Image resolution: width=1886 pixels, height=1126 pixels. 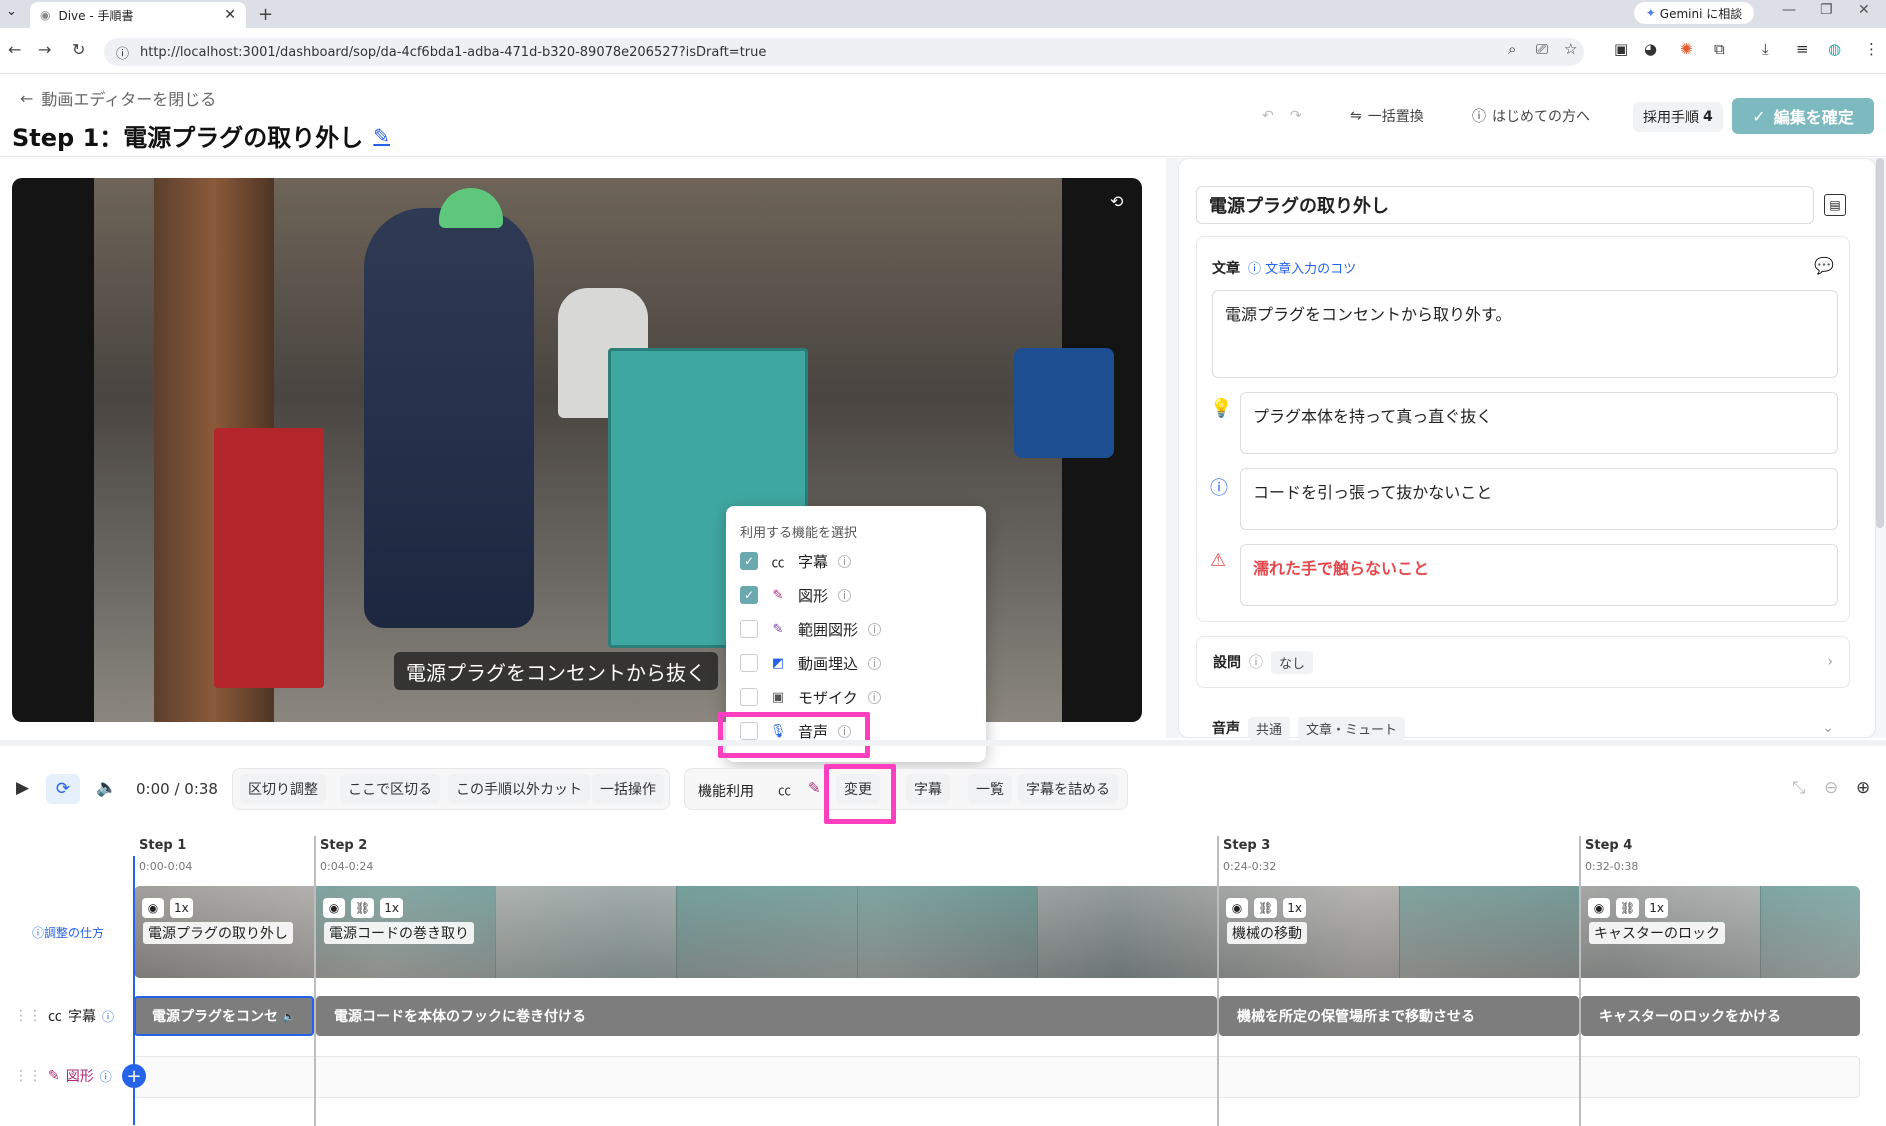 What do you see at coordinates (796, 561) in the screenshot?
I see `option-subtitle: ✓ ㏄ 字幕 i` at bounding box center [796, 561].